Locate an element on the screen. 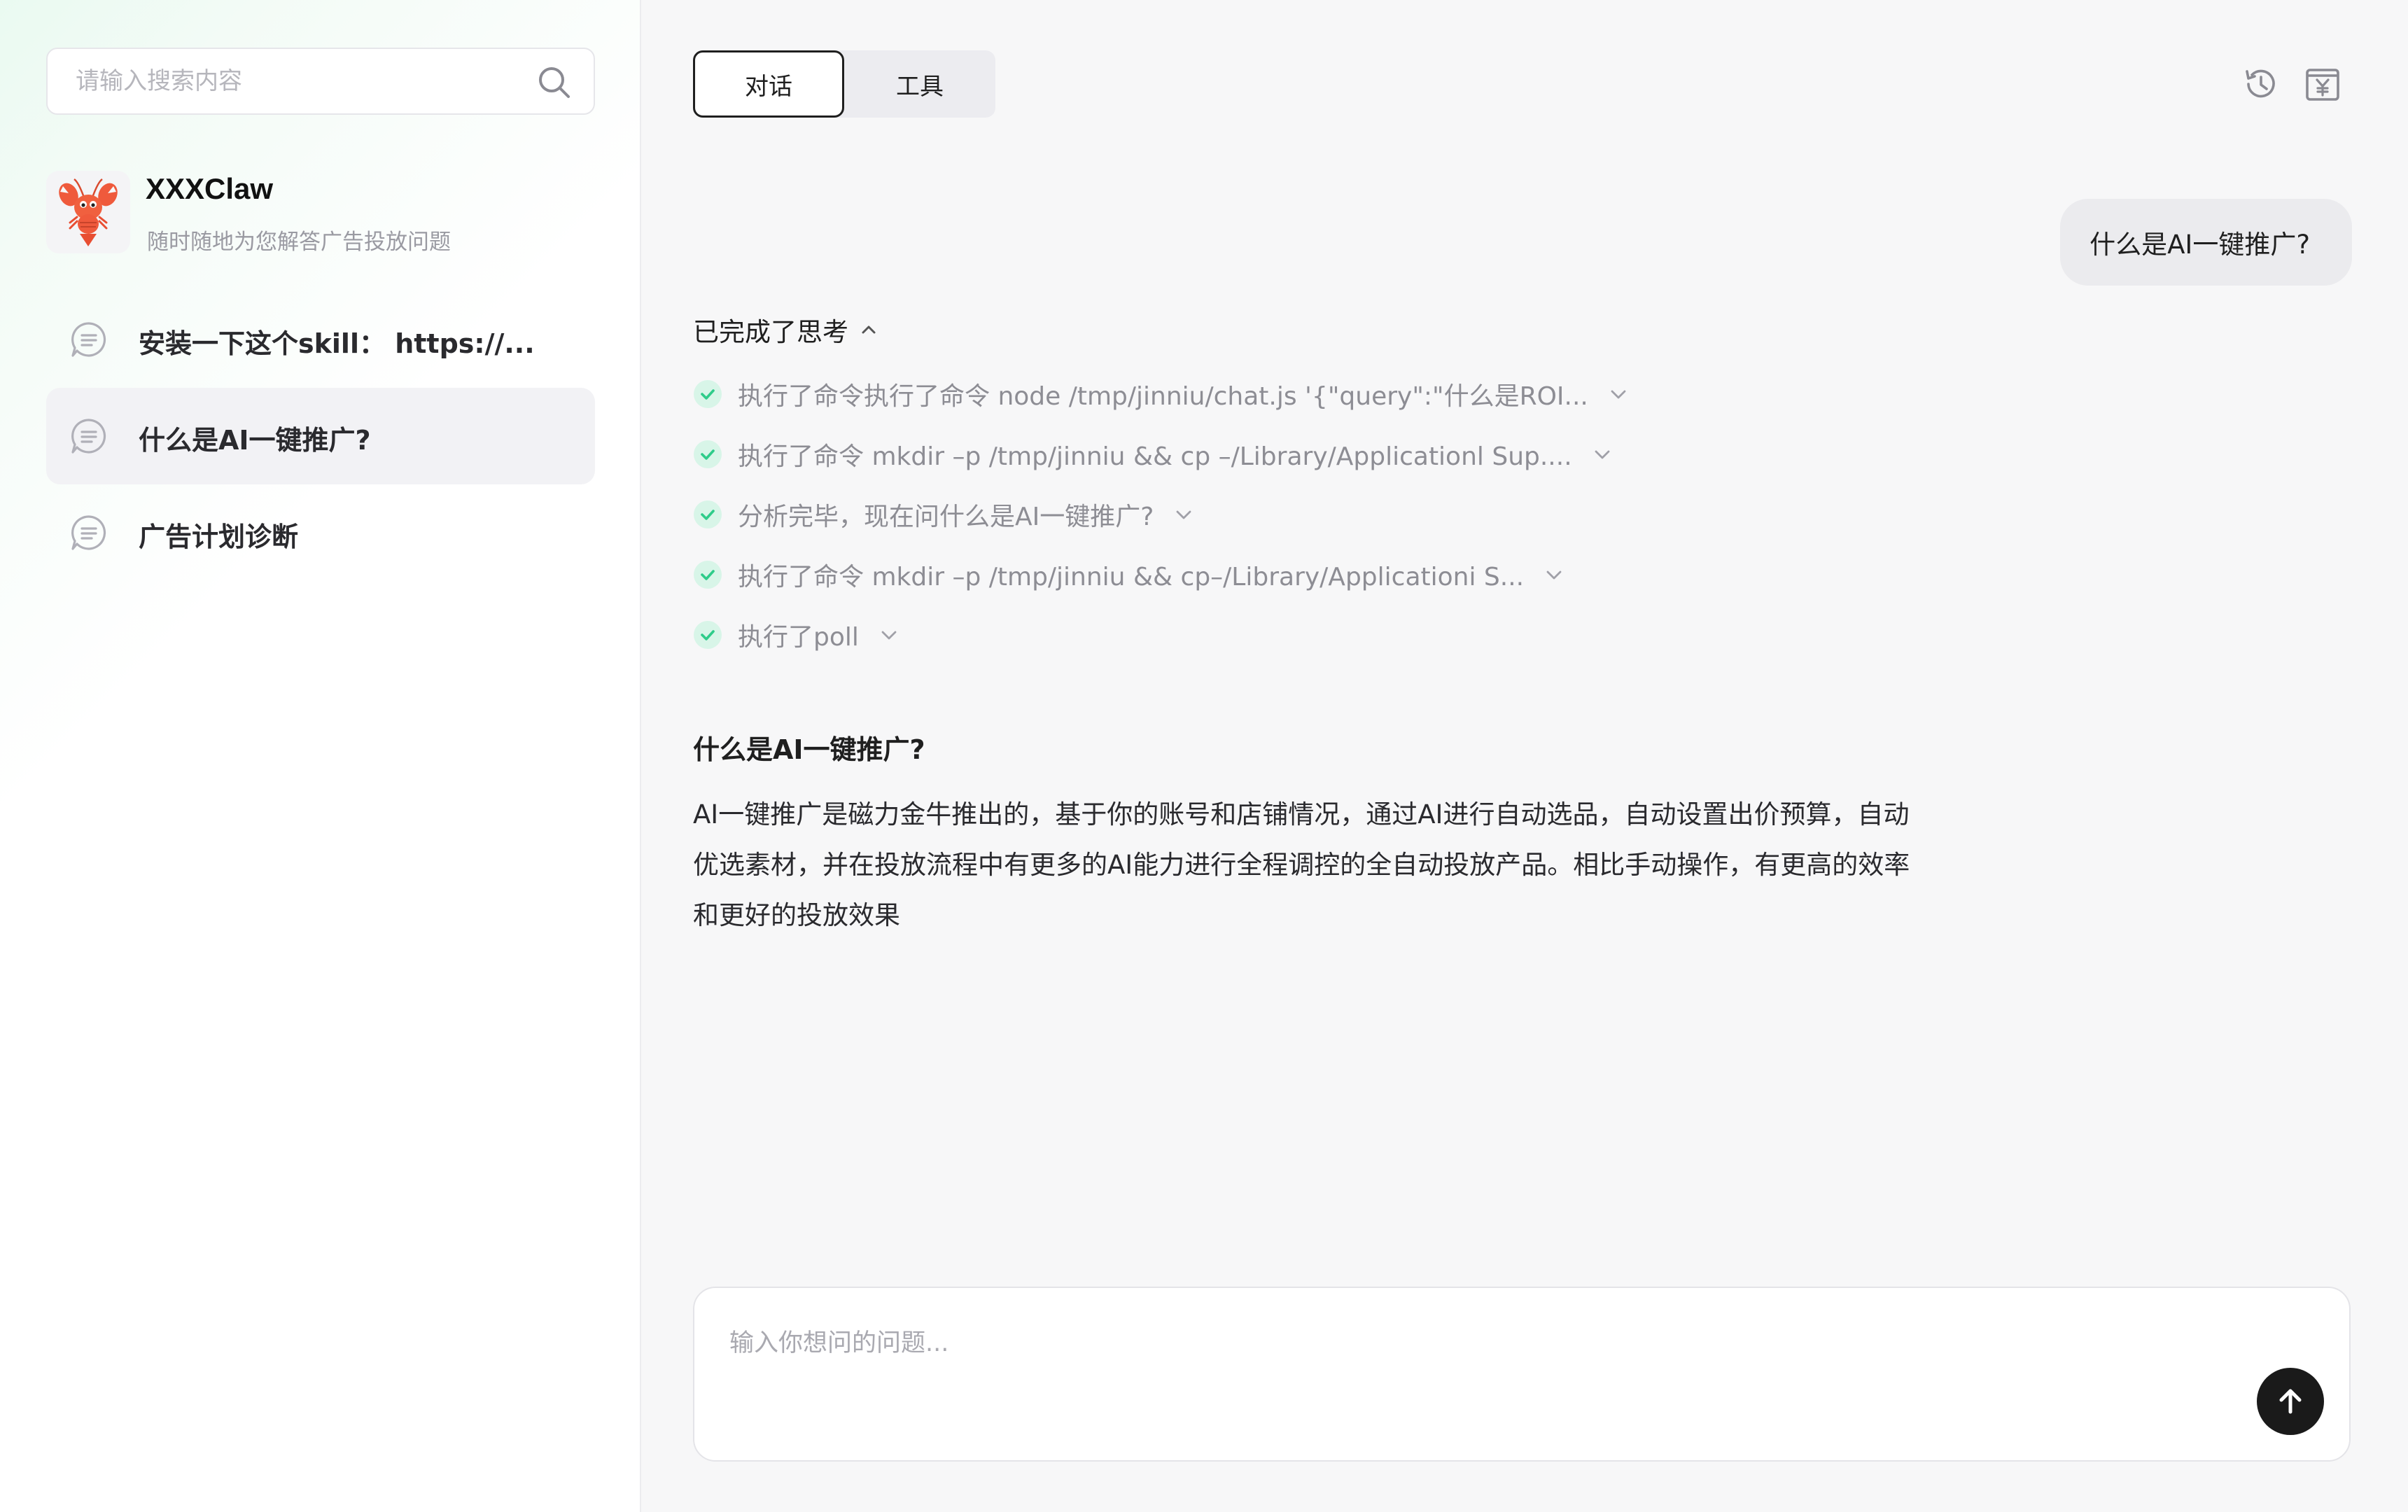  search-input is located at coordinates (300, 81).